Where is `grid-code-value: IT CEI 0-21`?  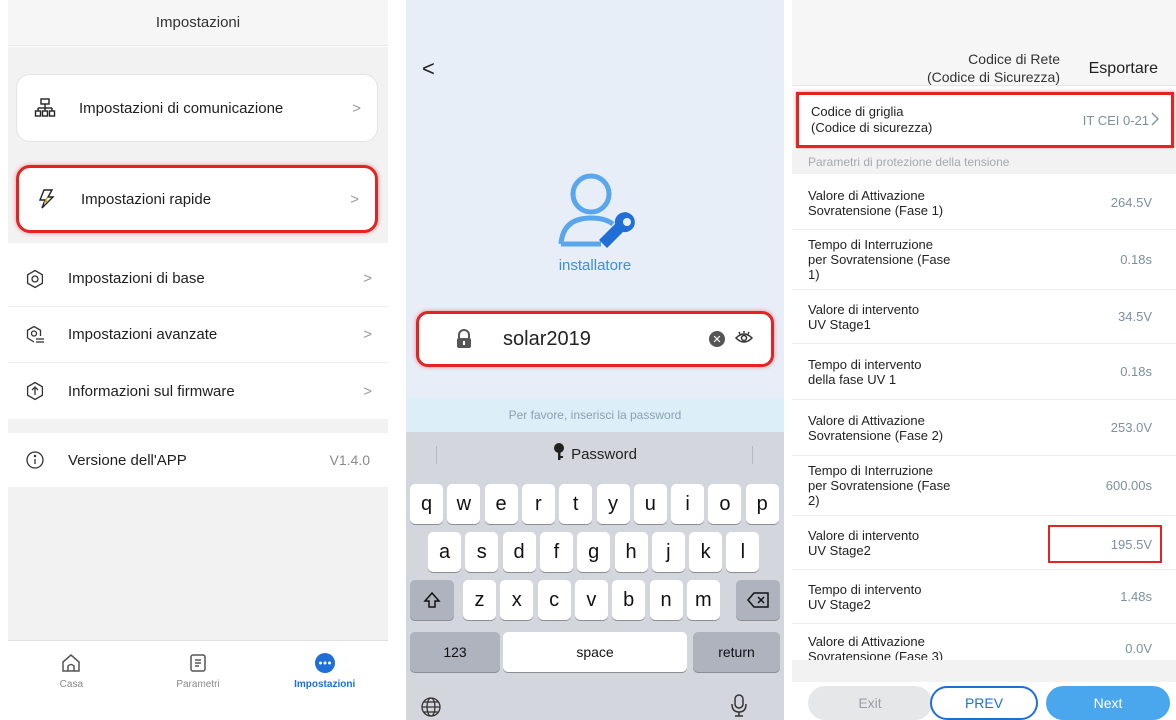 grid-code-value: IT CEI 0-21 is located at coordinates (1115, 120).